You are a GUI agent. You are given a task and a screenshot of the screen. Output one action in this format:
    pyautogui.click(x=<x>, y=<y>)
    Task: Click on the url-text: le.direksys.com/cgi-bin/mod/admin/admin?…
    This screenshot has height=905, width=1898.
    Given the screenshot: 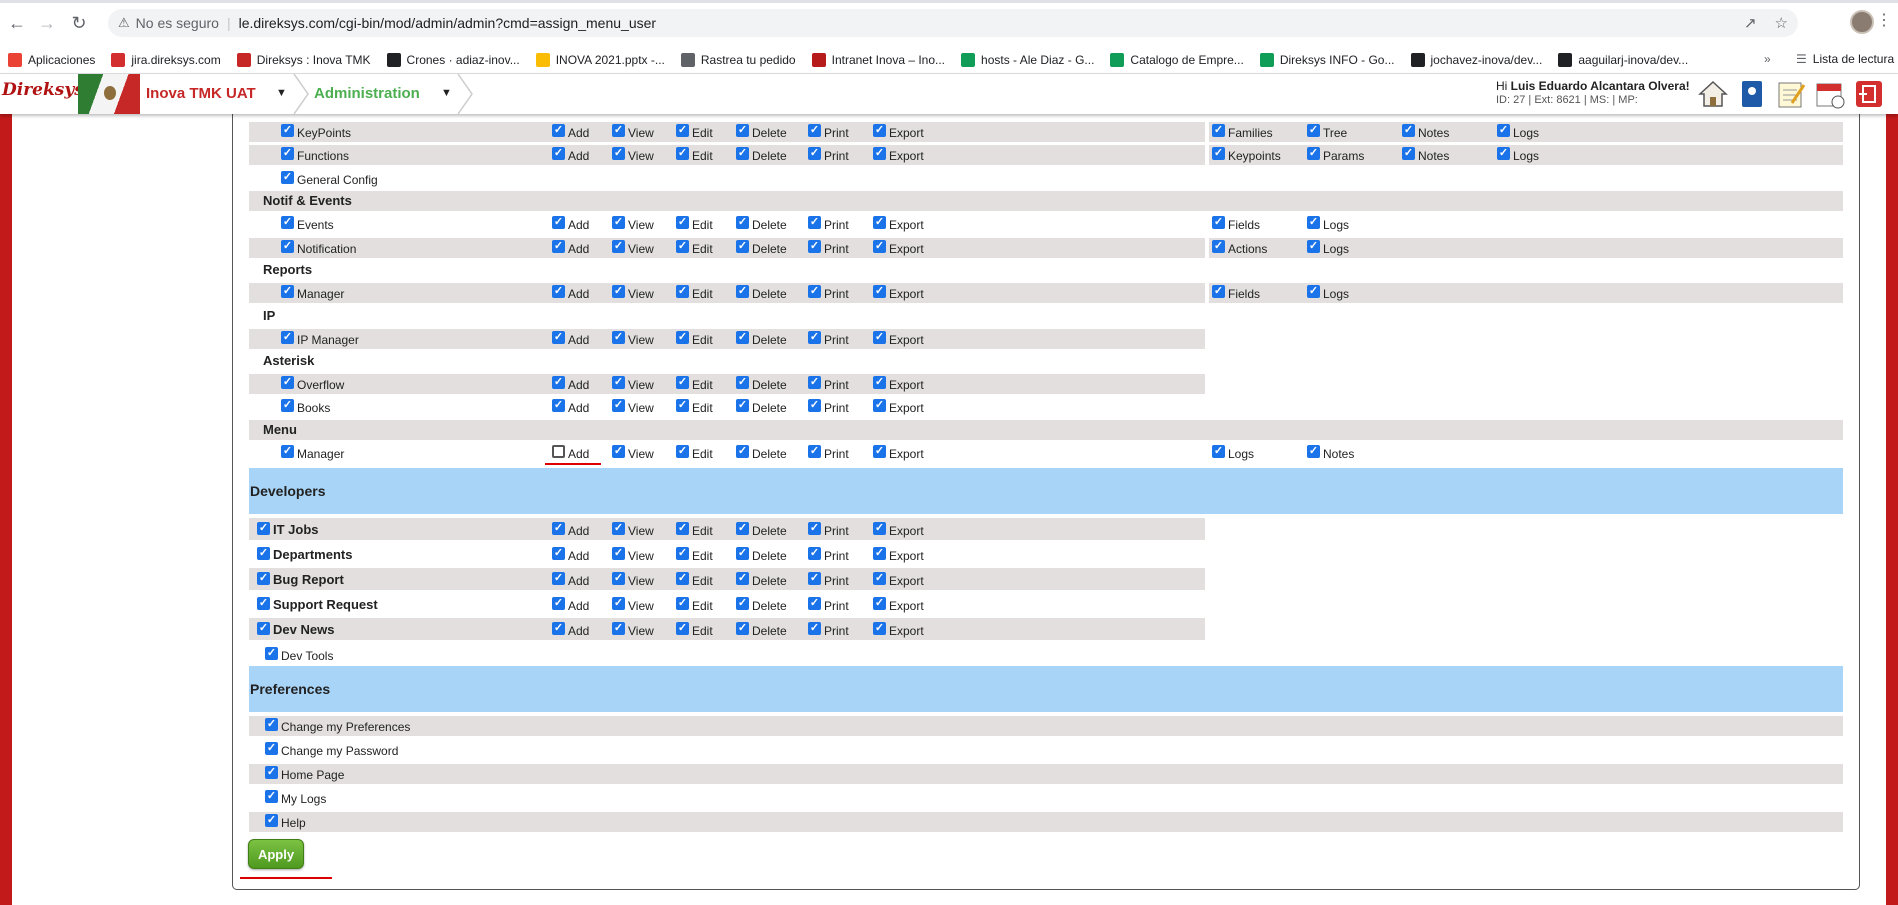 What is the action you would take?
    pyautogui.click(x=447, y=23)
    